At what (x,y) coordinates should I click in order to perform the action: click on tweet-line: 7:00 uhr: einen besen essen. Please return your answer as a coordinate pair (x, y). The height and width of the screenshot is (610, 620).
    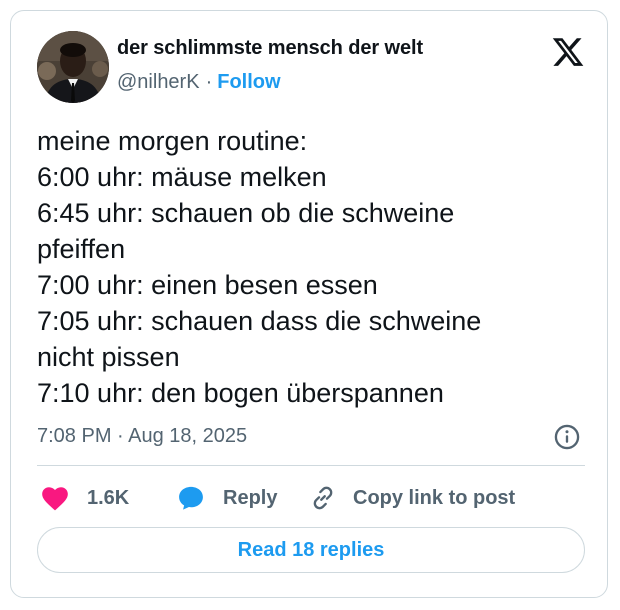
    Looking at the image, I should click on (207, 285).